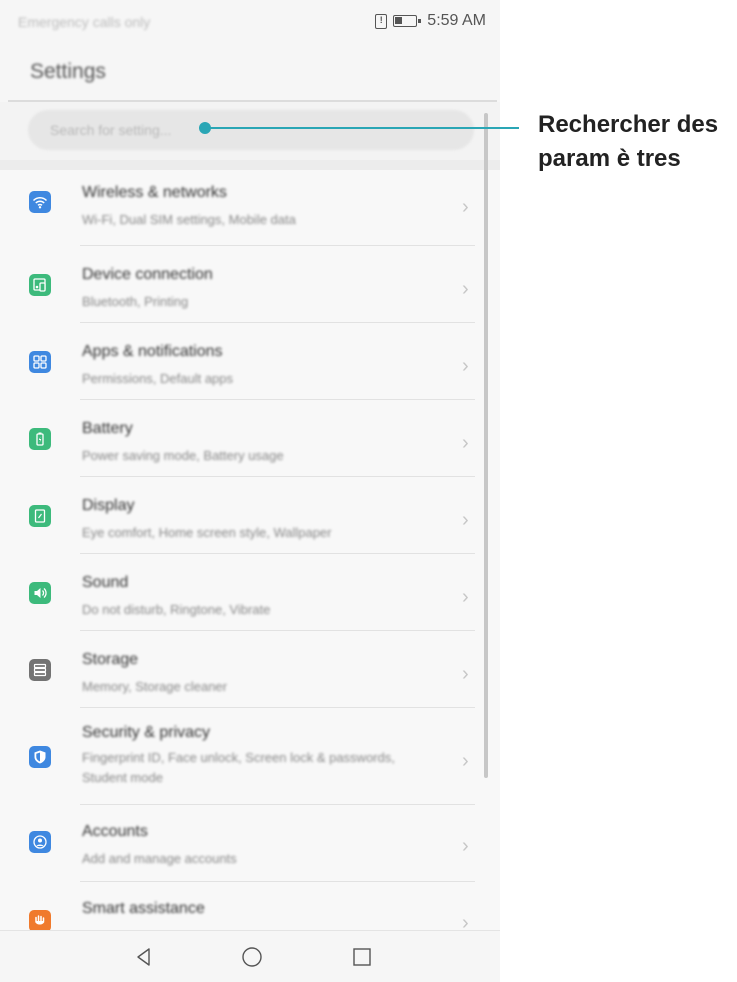 This screenshot has width=737, height=982. What do you see at coordinates (40, 362) in the screenshot?
I see `apps-icon` at bounding box center [40, 362].